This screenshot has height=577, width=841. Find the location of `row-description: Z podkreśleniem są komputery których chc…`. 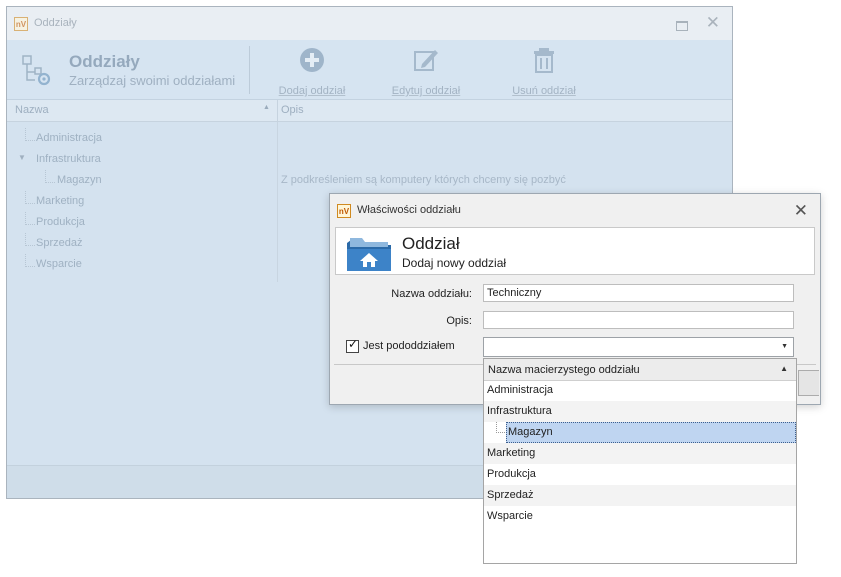

row-description: Z podkreśleniem są komputery których chc… is located at coordinates (423, 180).